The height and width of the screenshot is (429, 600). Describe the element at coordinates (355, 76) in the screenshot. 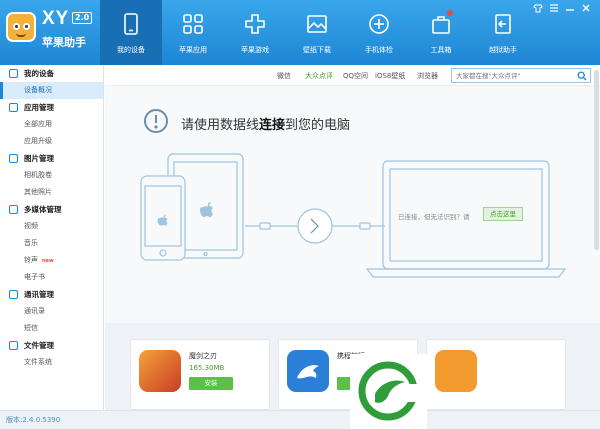

I see `link-qzone: QQ空间` at that location.